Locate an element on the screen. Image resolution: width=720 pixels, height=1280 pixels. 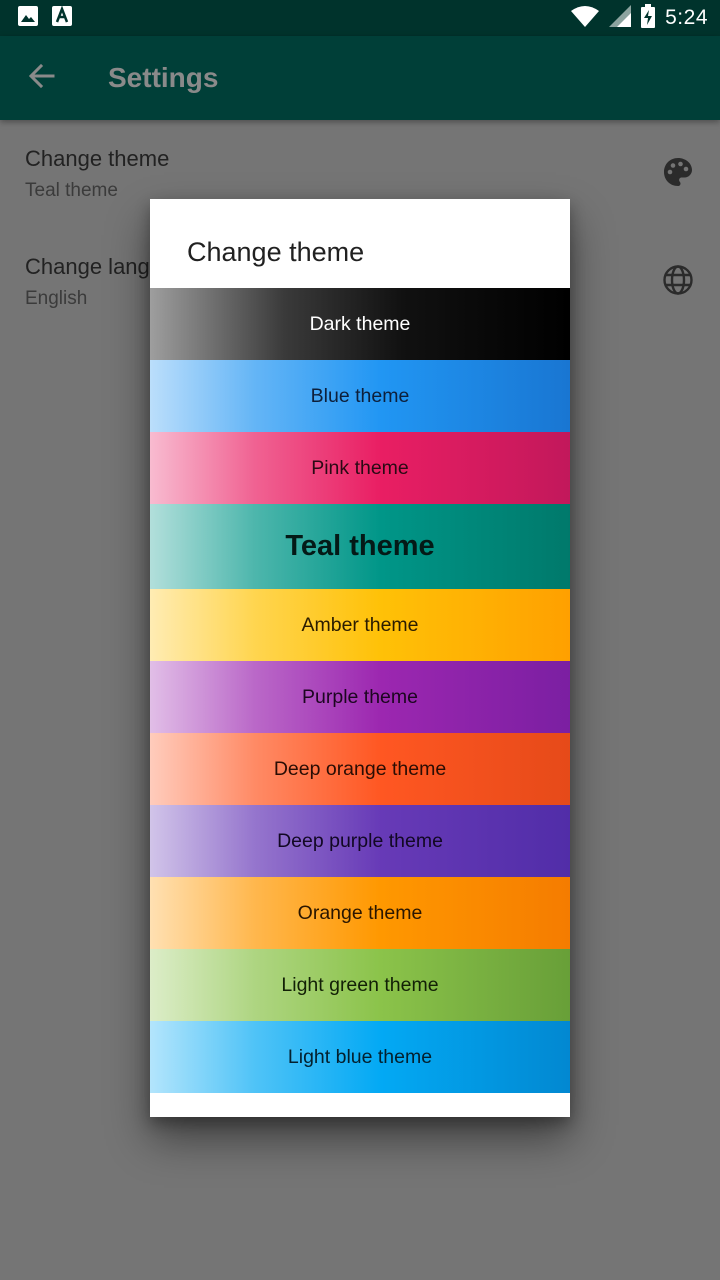
theme-option-light-blue: Light blue theme is located at coordinates (360, 1057).